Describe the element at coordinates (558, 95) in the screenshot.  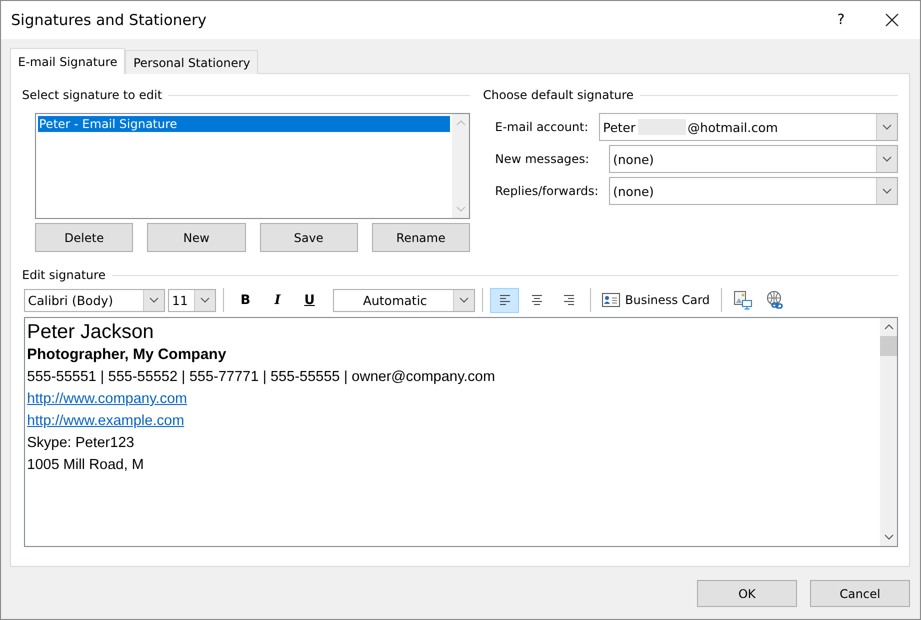
I see `group-heading: Choose default signature` at that location.